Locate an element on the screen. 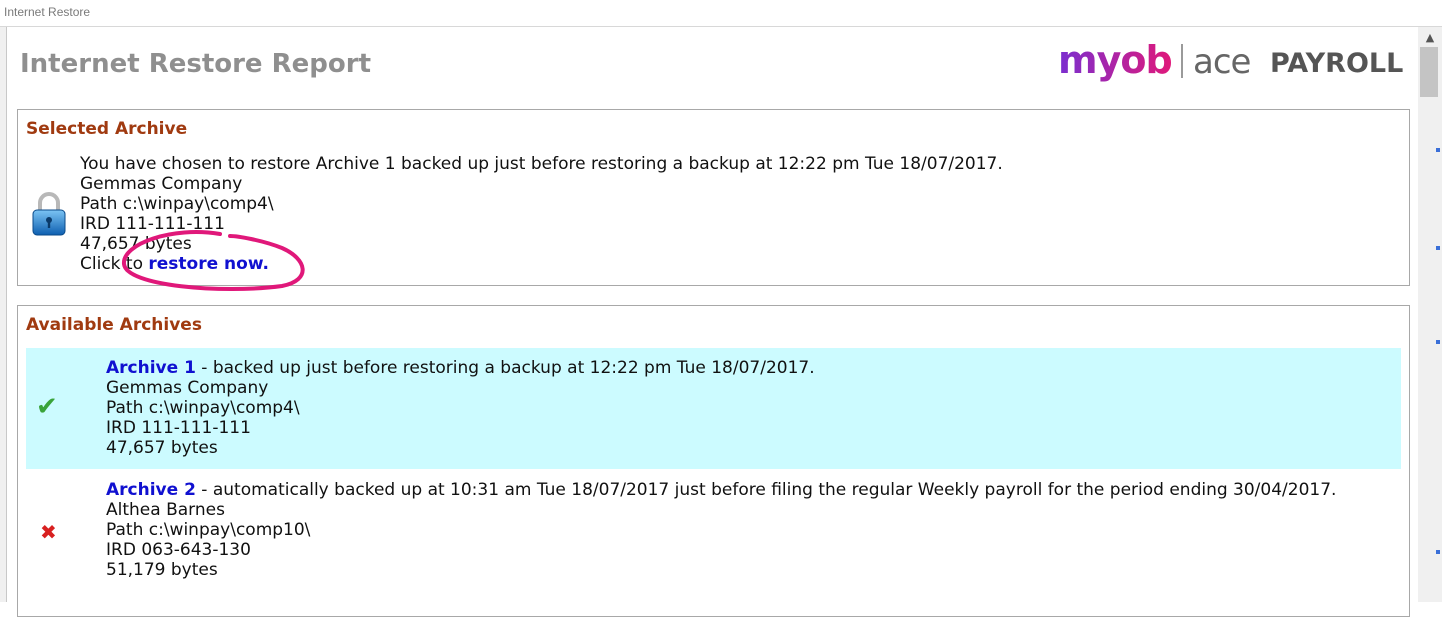  available-archives-heading: Available Archives is located at coordinates (114, 325).